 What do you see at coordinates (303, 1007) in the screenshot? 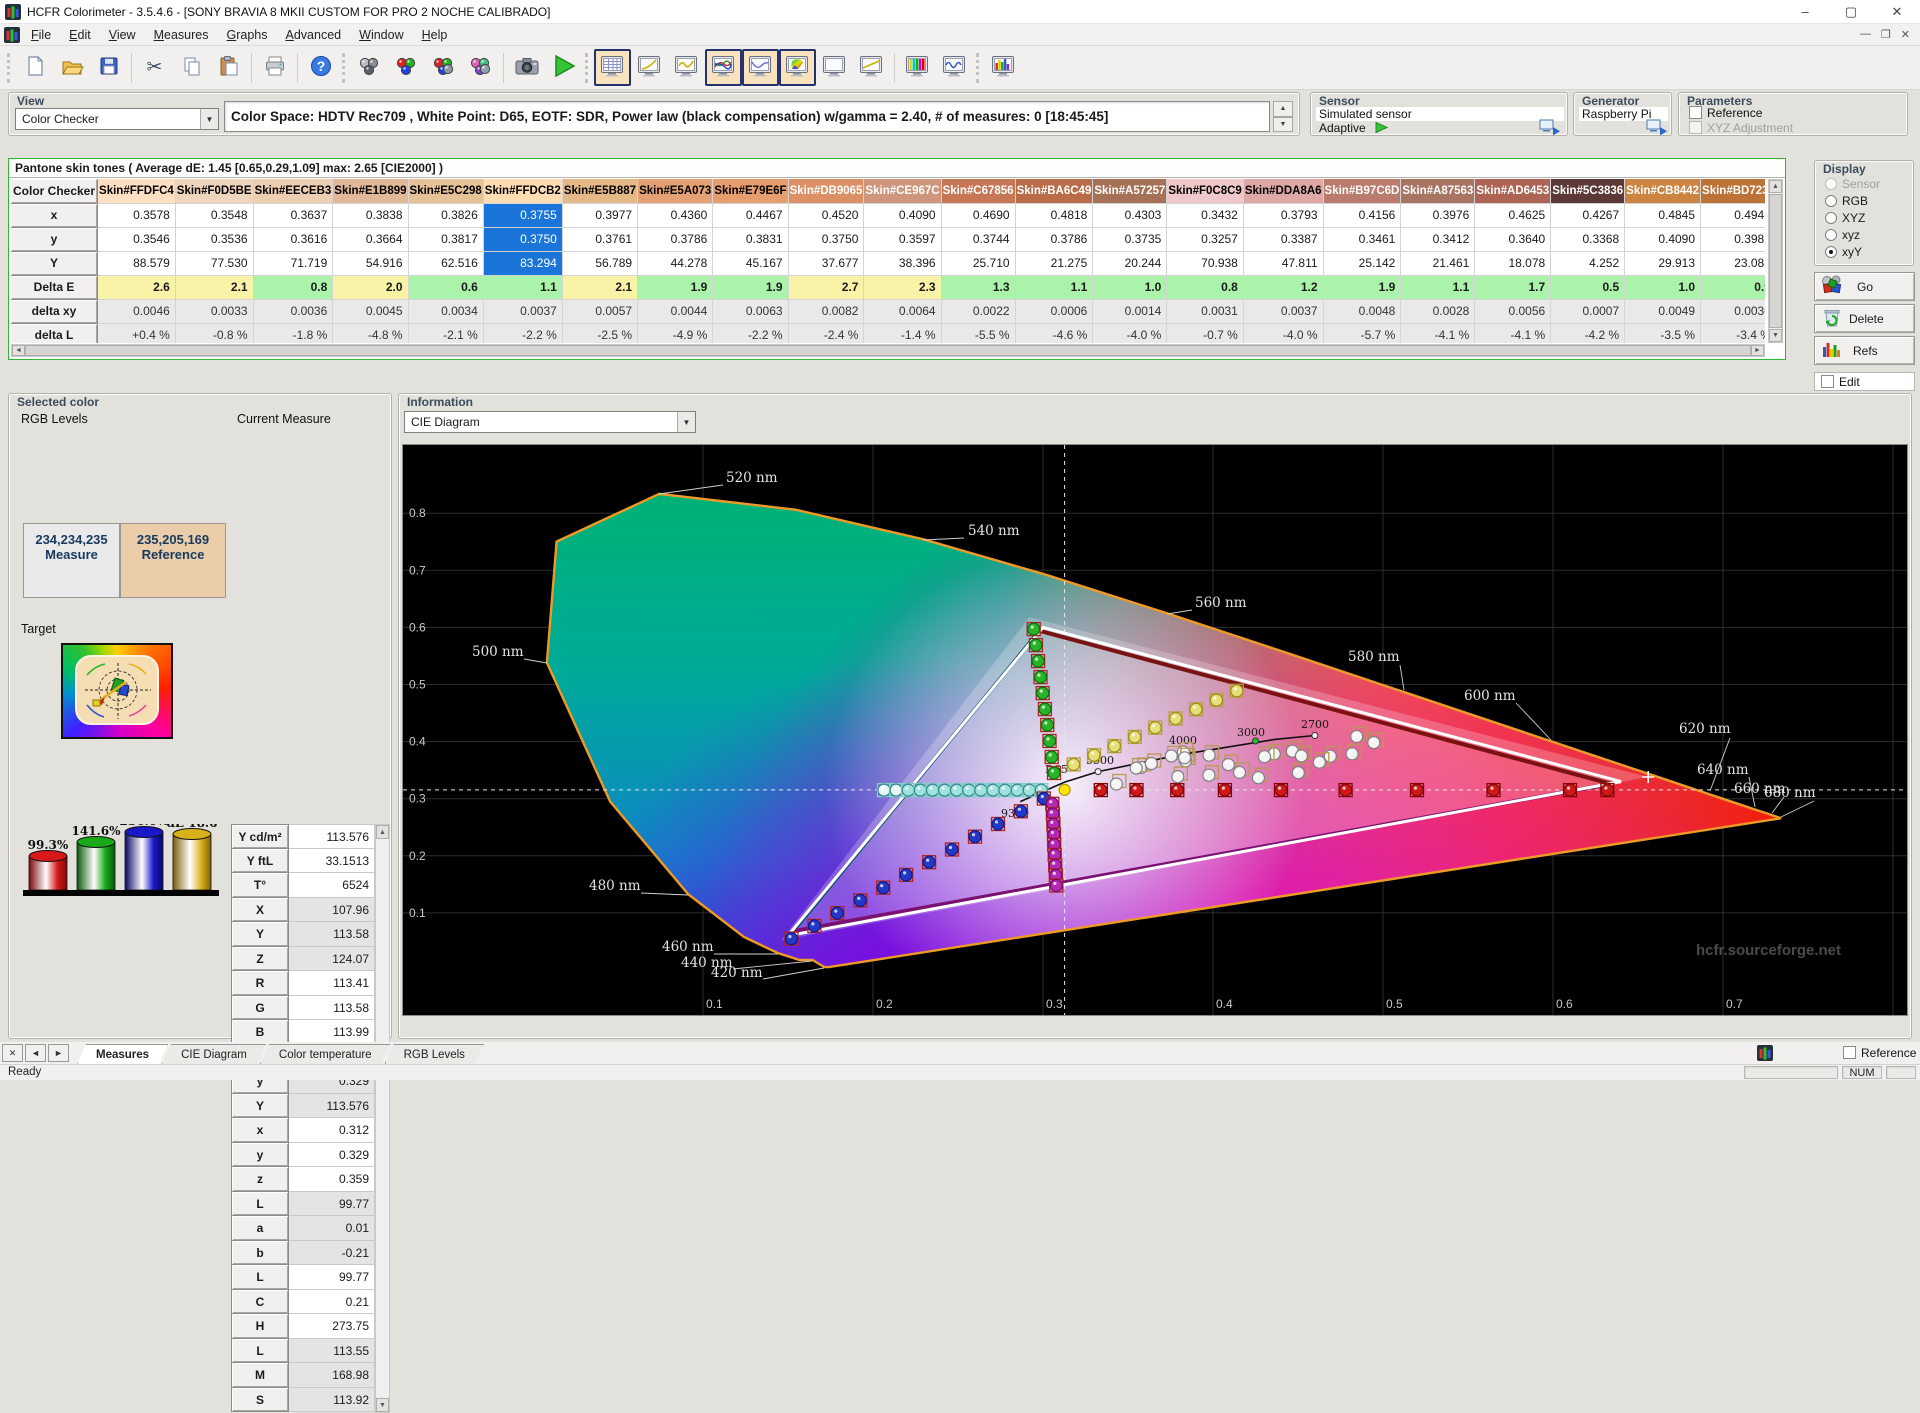
I see `measure-row: G 113.58` at bounding box center [303, 1007].